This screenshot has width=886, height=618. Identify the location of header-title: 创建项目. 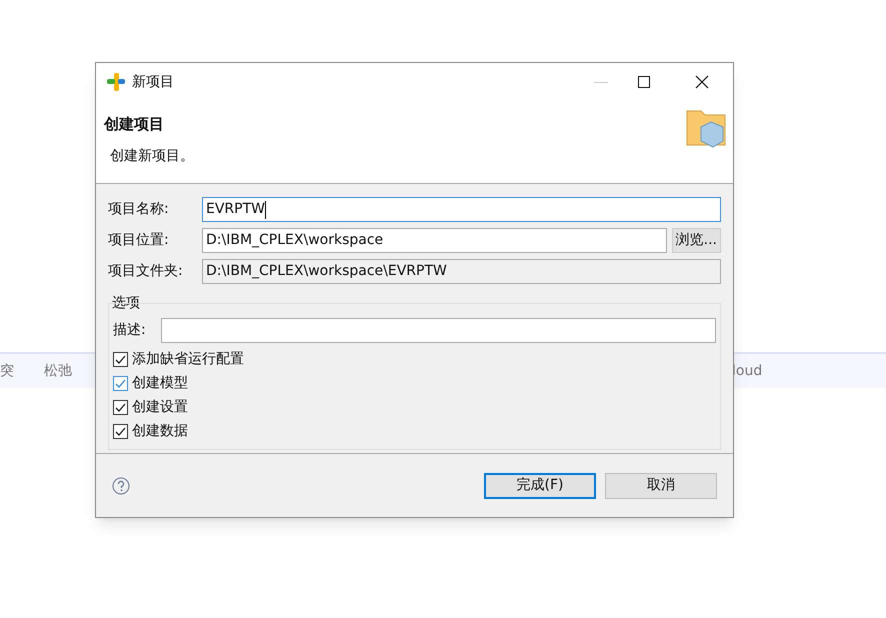
(134, 124).